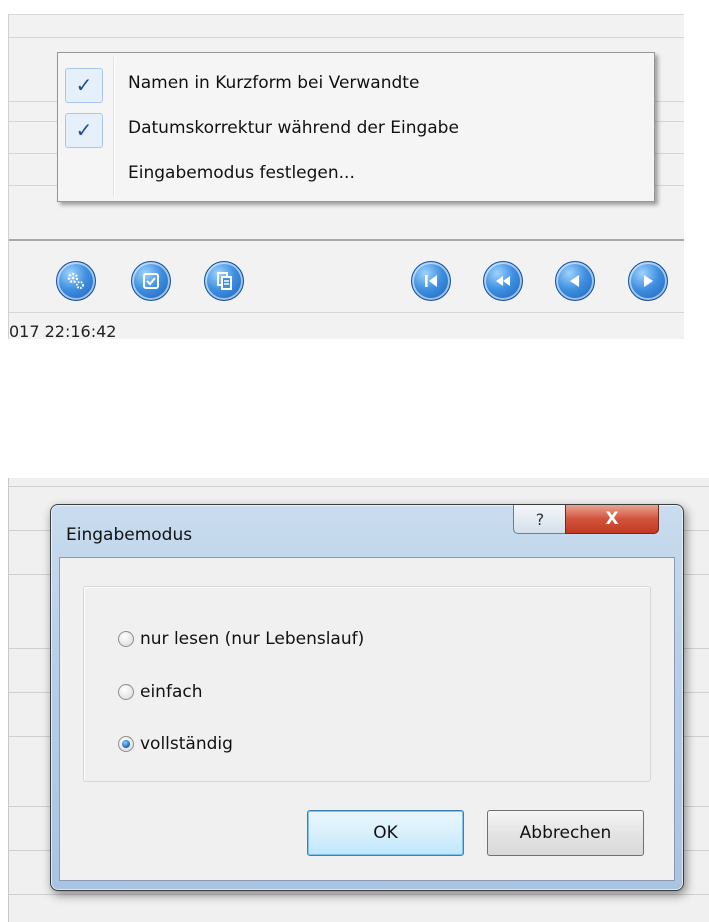  Describe the element at coordinates (648, 281) in the screenshot. I see `next-icon` at that location.